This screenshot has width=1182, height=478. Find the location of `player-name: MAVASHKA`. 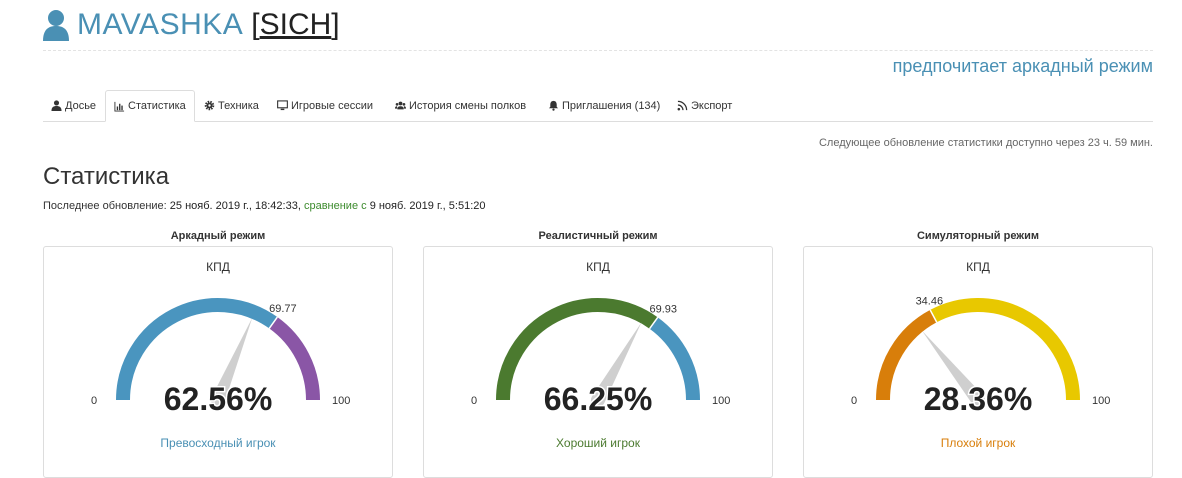

player-name: MAVASHKA is located at coordinates (160, 24).